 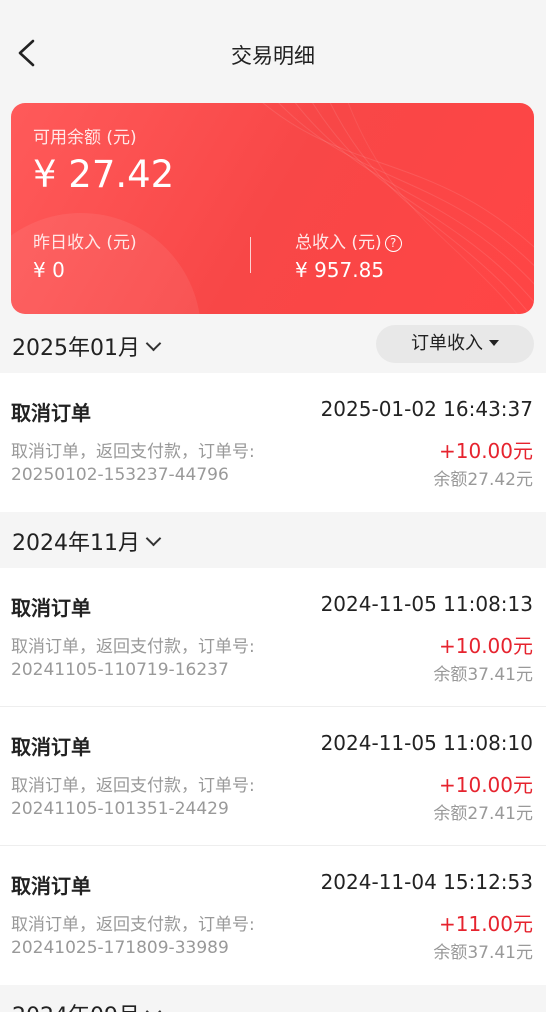 What do you see at coordinates (393, 243) in the screenshot?
I see `help-icon: ?` at bounding box center [393, 243].